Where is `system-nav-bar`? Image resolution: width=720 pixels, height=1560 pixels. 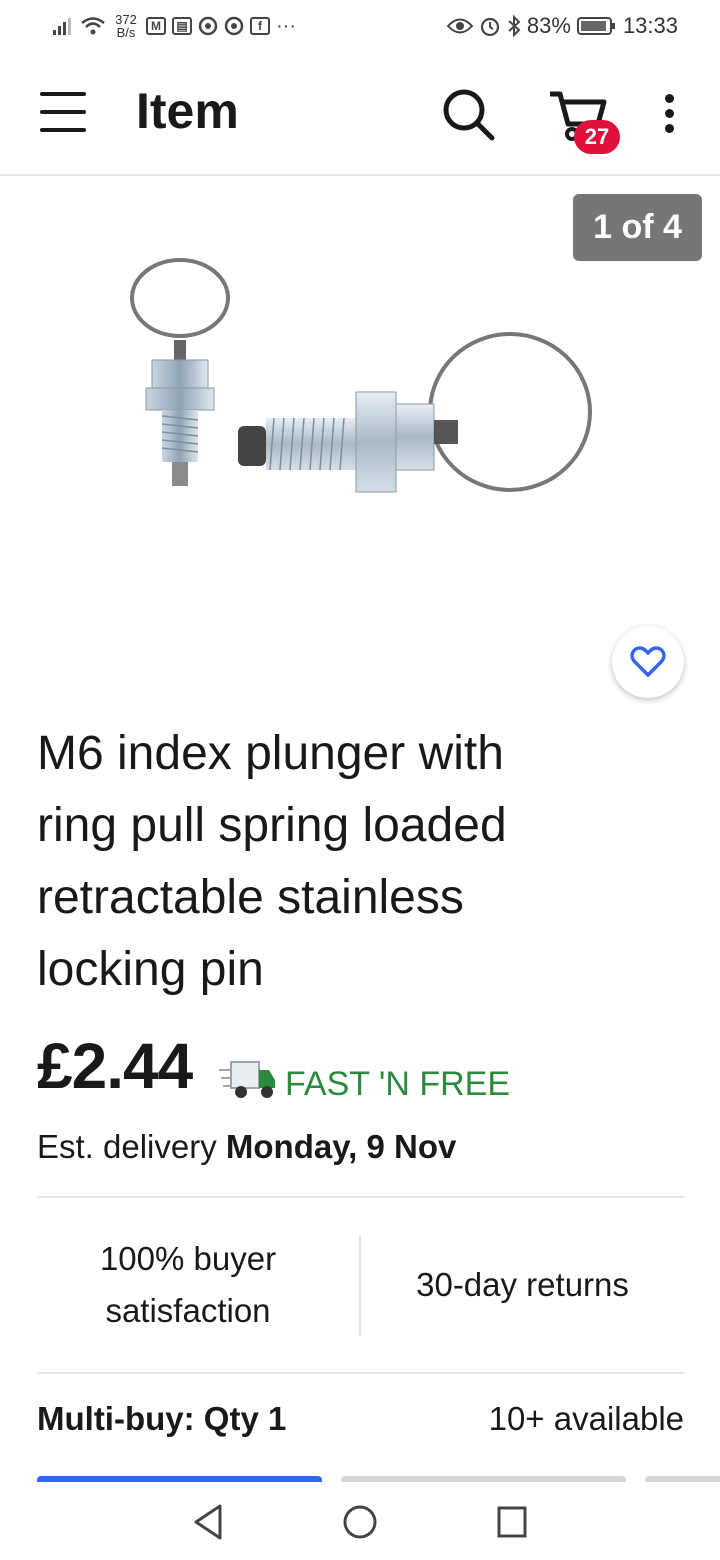 system-nav-bar is located at coordinates (360, 1521).